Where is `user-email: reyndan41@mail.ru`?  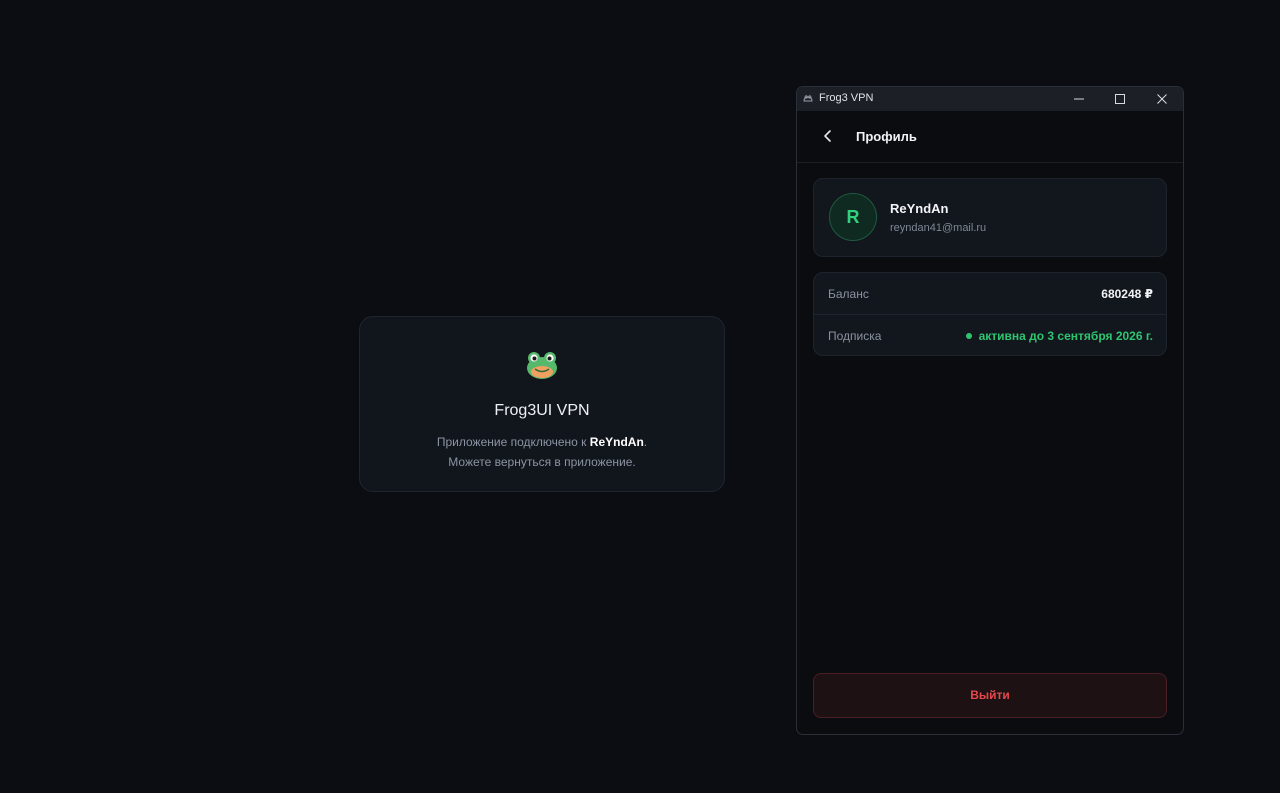 user-email: reyndan41@mail.ru is located at coordinates (938, 228).